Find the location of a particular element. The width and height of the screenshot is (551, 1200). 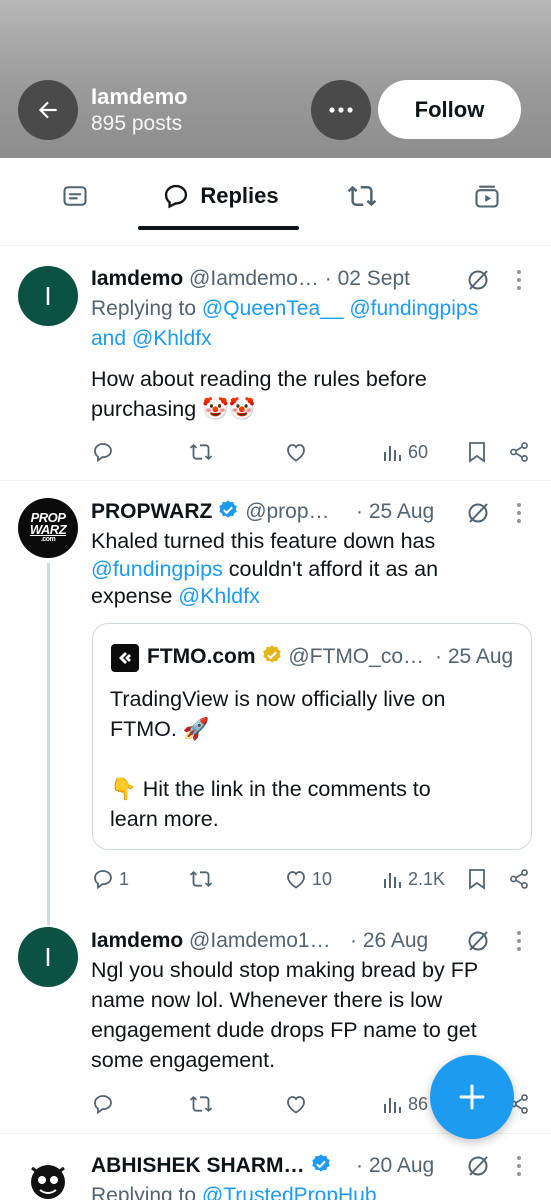

media-tab-icon is located at coordinates (487, 196).